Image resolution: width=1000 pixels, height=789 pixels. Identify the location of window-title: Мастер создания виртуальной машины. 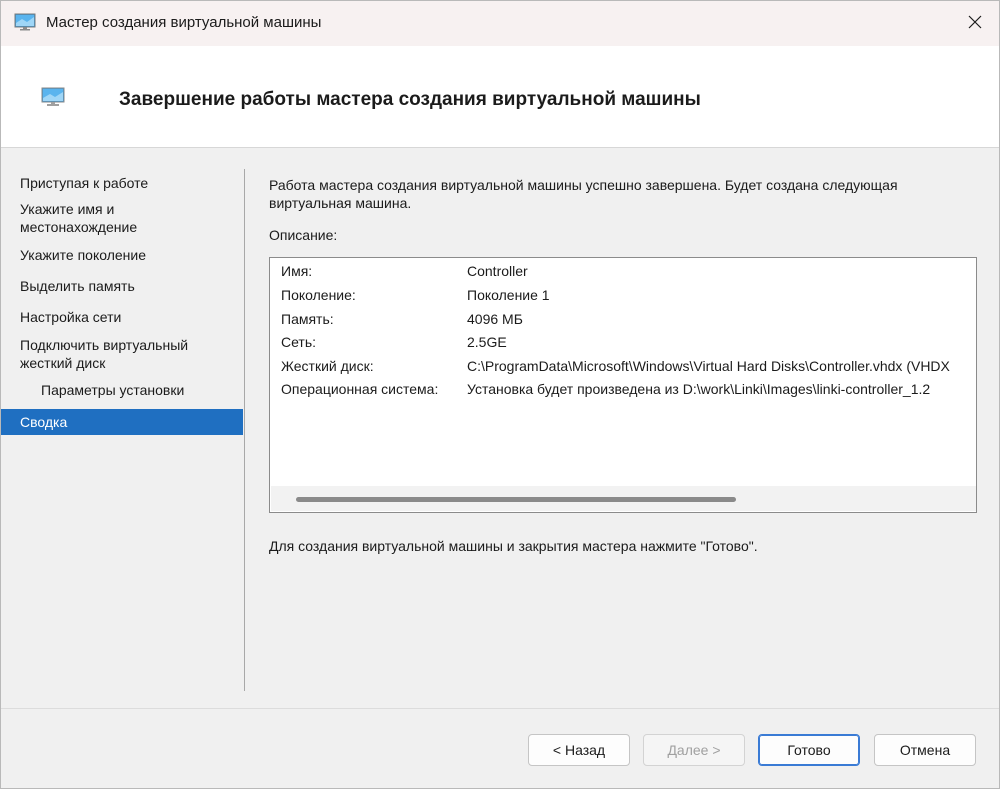
(184, 22).